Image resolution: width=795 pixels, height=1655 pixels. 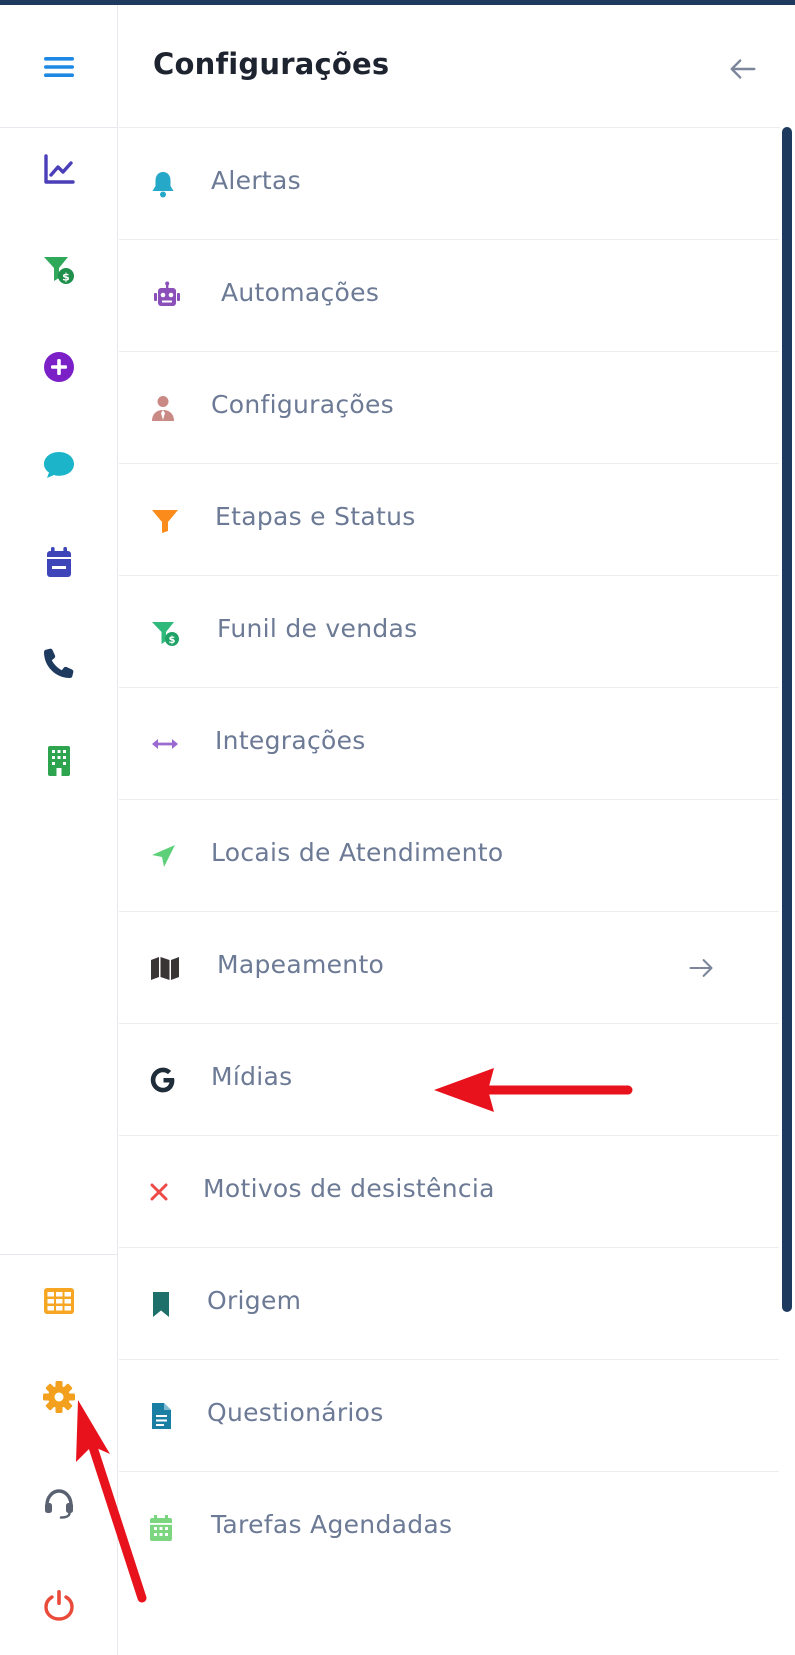 What do you see at coordinates (787, 719) in the screenshot?
I see `scrollbar-thumb` at bounding box center [787, 719].